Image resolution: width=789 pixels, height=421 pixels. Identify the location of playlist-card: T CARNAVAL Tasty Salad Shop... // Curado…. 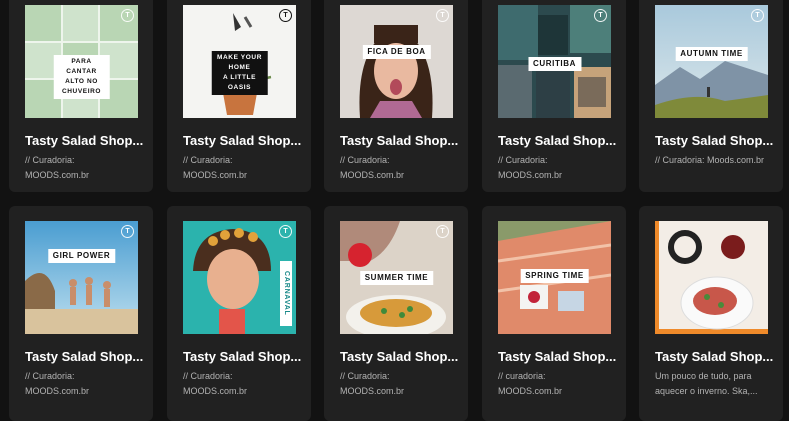
(239, 313).